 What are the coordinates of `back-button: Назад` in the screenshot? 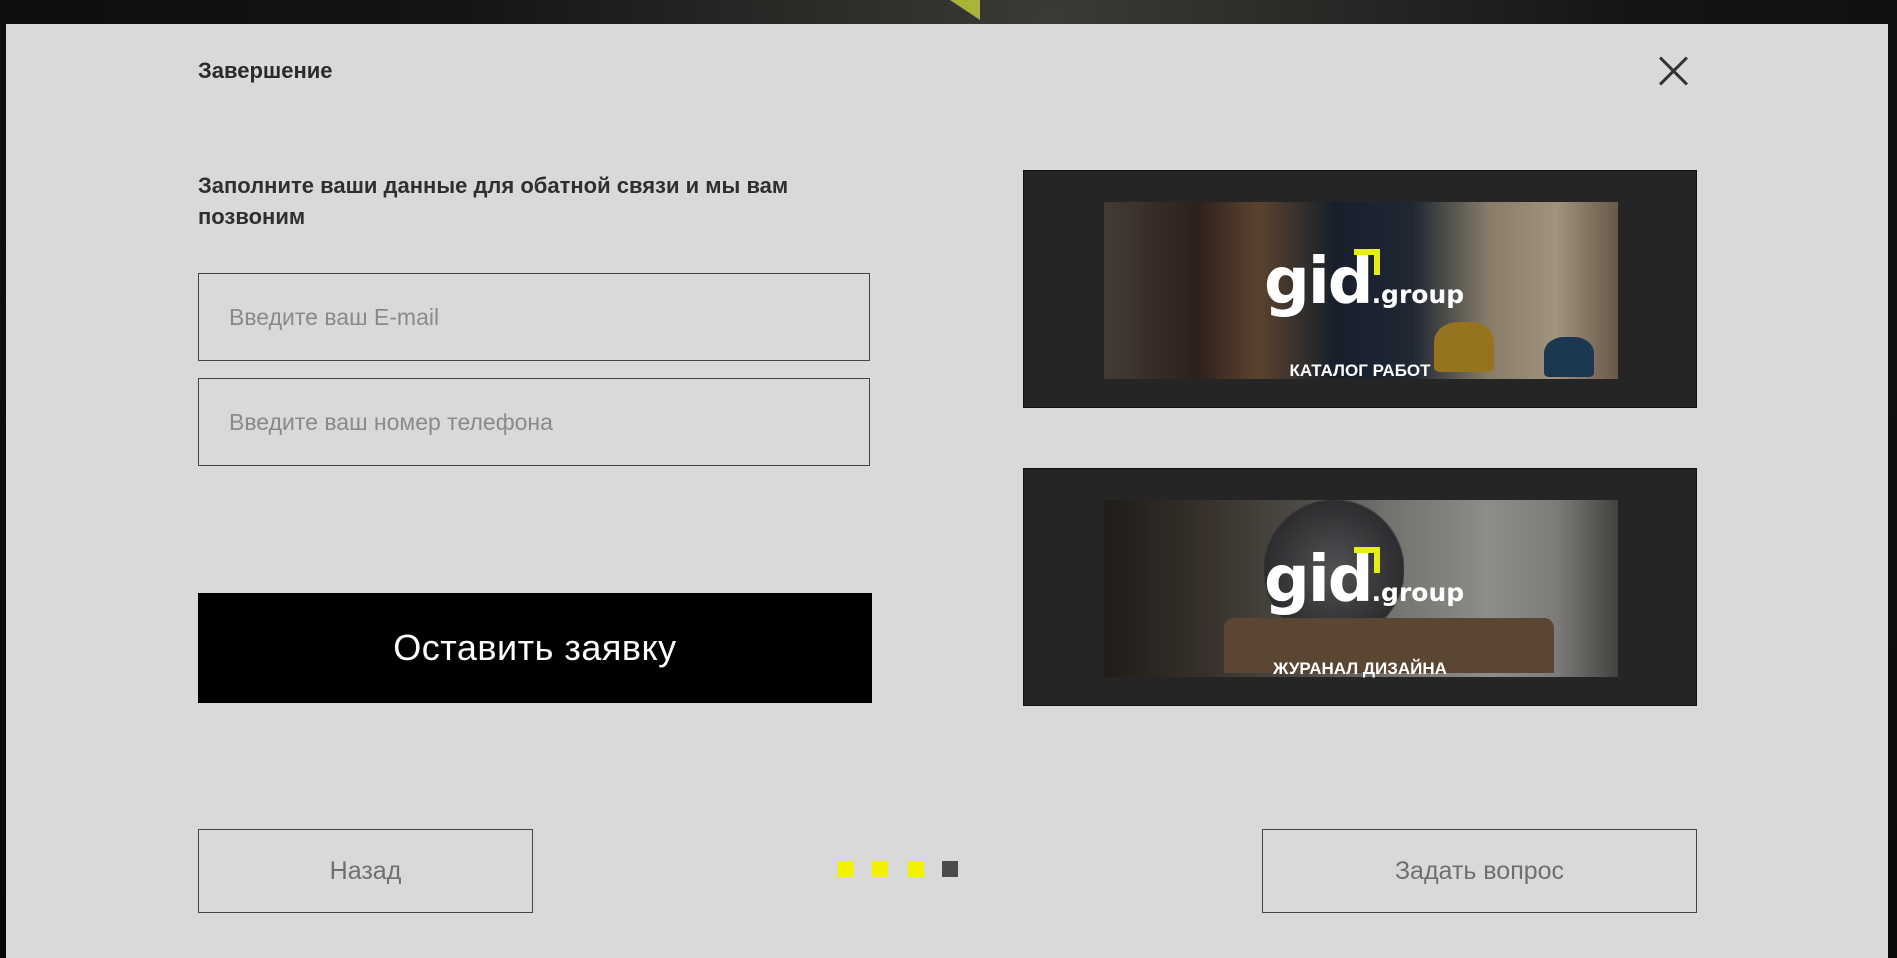 It's located at (365, 871).